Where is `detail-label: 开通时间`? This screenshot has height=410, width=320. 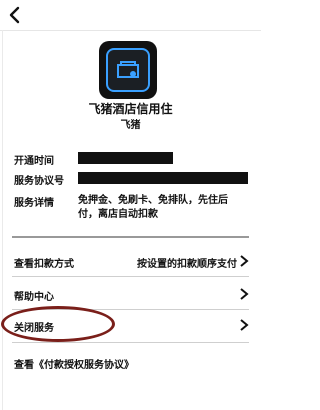
detail-label: 开通时间 is located at coordinates (34, 161).